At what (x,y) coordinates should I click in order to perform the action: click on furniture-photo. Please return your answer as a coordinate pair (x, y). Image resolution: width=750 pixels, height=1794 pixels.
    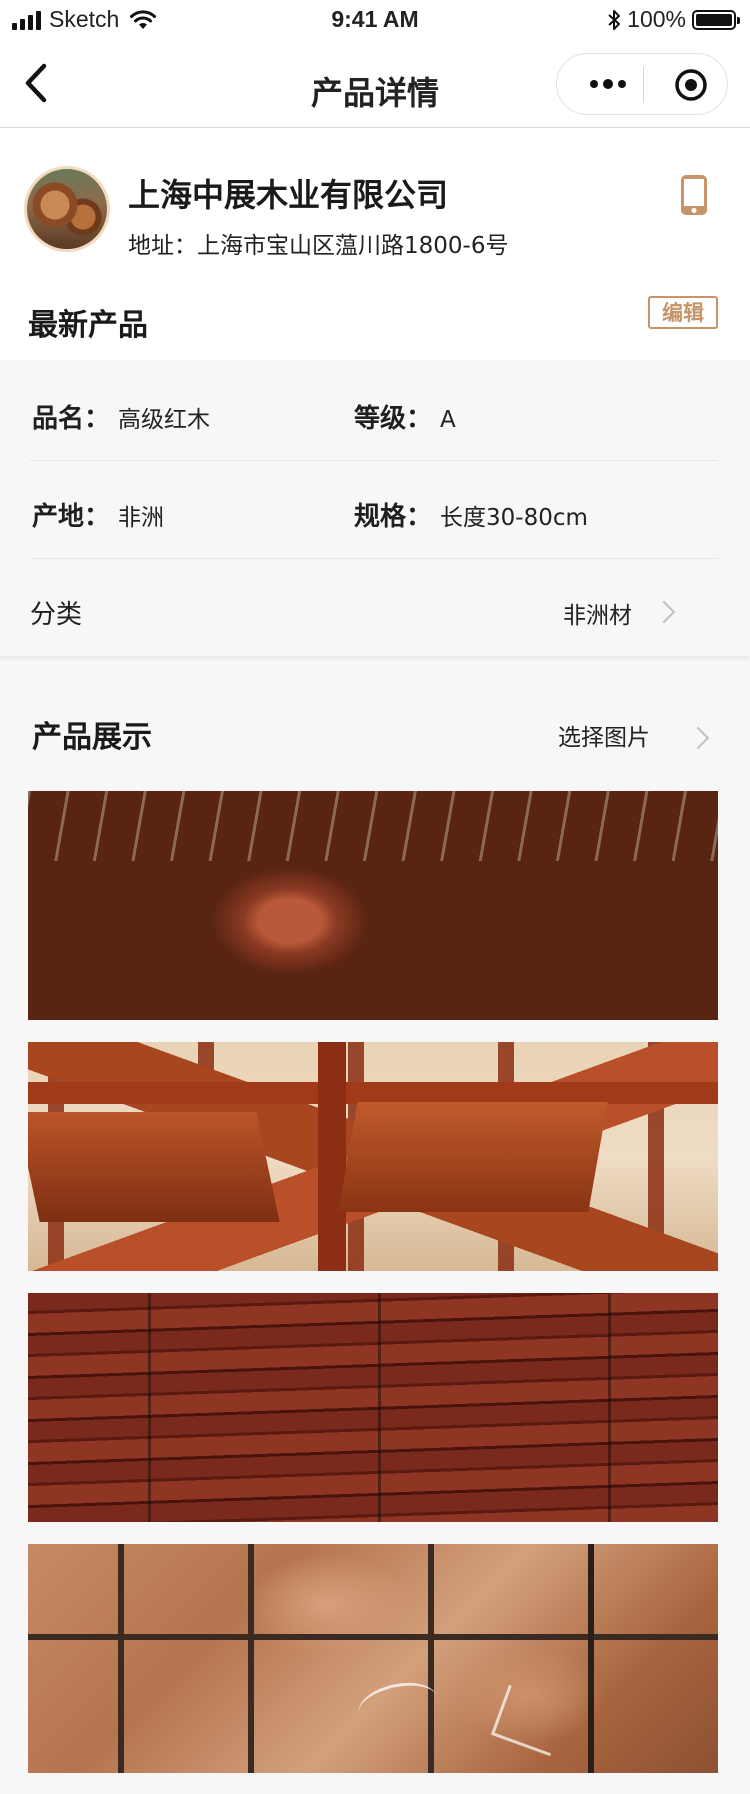
    Looking at the image, I should click on (373, 1156).